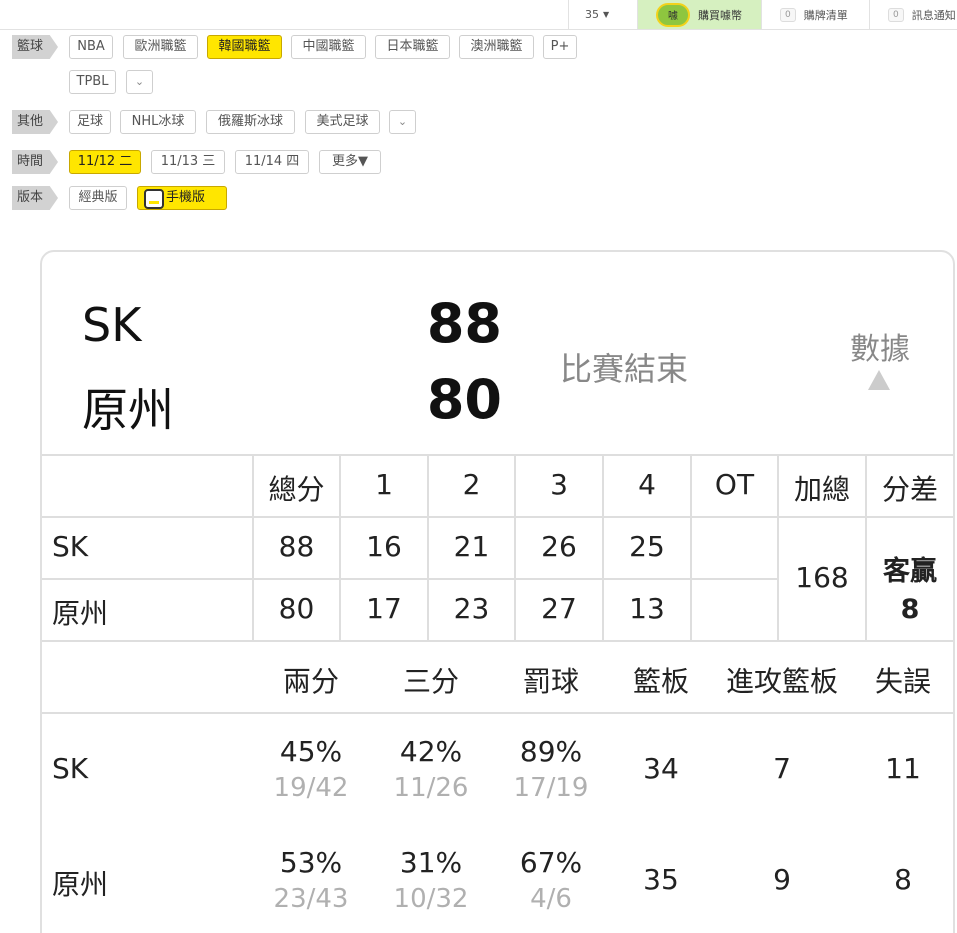 The height and width of the screenshot is (933, 957). What do you see at coordinates (902, 681) in the screenshot?
I see `stats-header-to: 失誤` at bounding box center [902, 681].